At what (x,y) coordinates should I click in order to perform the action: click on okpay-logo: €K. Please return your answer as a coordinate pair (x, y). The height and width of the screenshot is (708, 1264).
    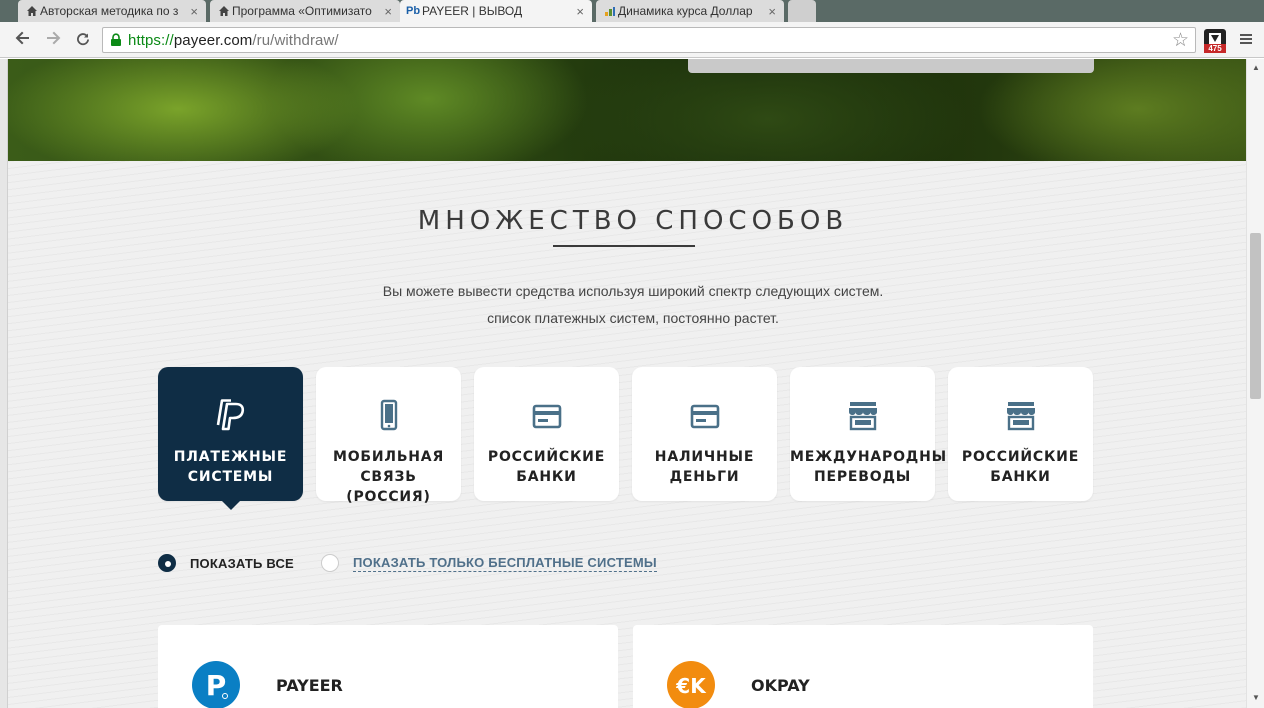
    Looking at the image, I should click on (691, 684).